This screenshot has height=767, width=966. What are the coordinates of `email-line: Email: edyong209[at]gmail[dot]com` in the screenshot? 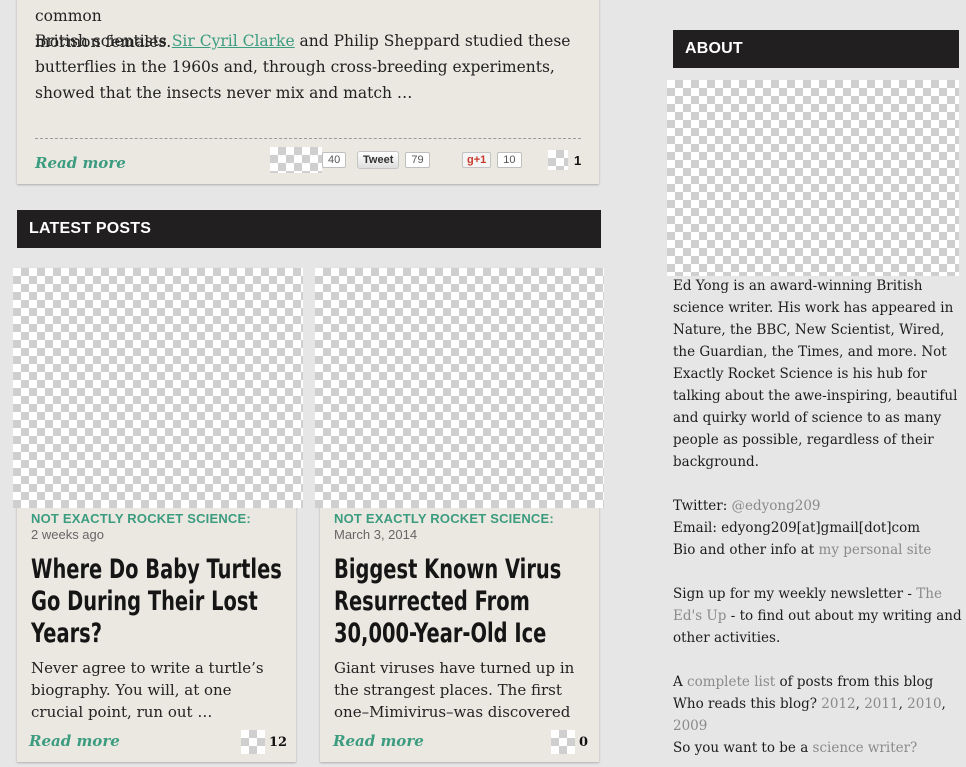 It's located at (797, 528).